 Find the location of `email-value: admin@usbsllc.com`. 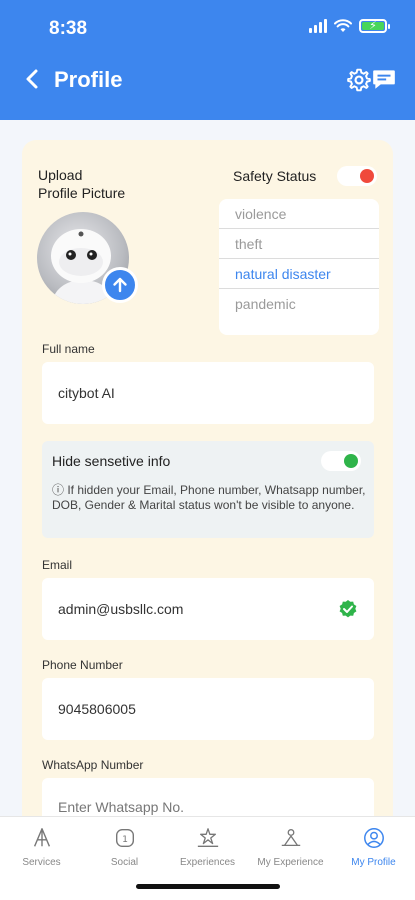

email-value: admin@usbsllc.com is located at coordinates (121, 609).